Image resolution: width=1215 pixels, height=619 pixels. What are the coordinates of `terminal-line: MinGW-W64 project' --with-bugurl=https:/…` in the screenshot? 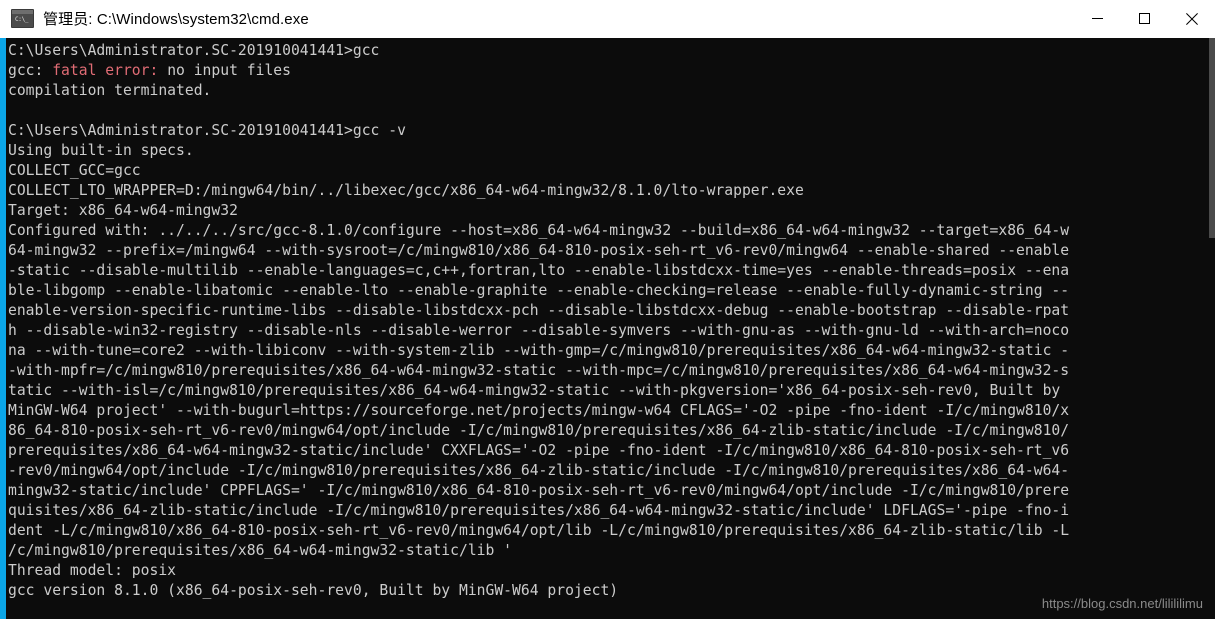 It's located at (539, 410).